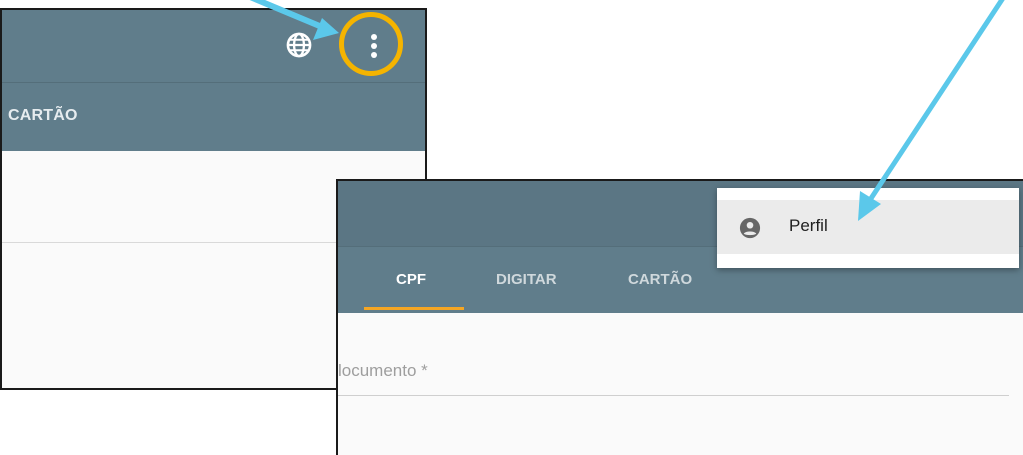  What do you see at coordinates (213, 116) in the screenshot?
I see `back-tab-bar: CARTÃO` at bounding box center [213, 116].